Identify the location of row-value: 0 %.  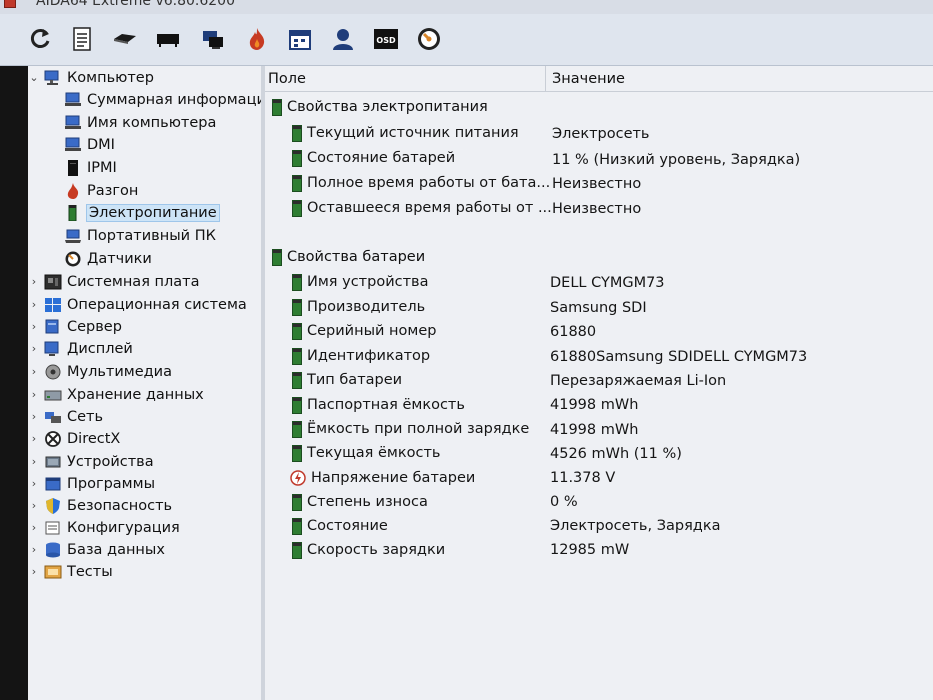
(564, 502).